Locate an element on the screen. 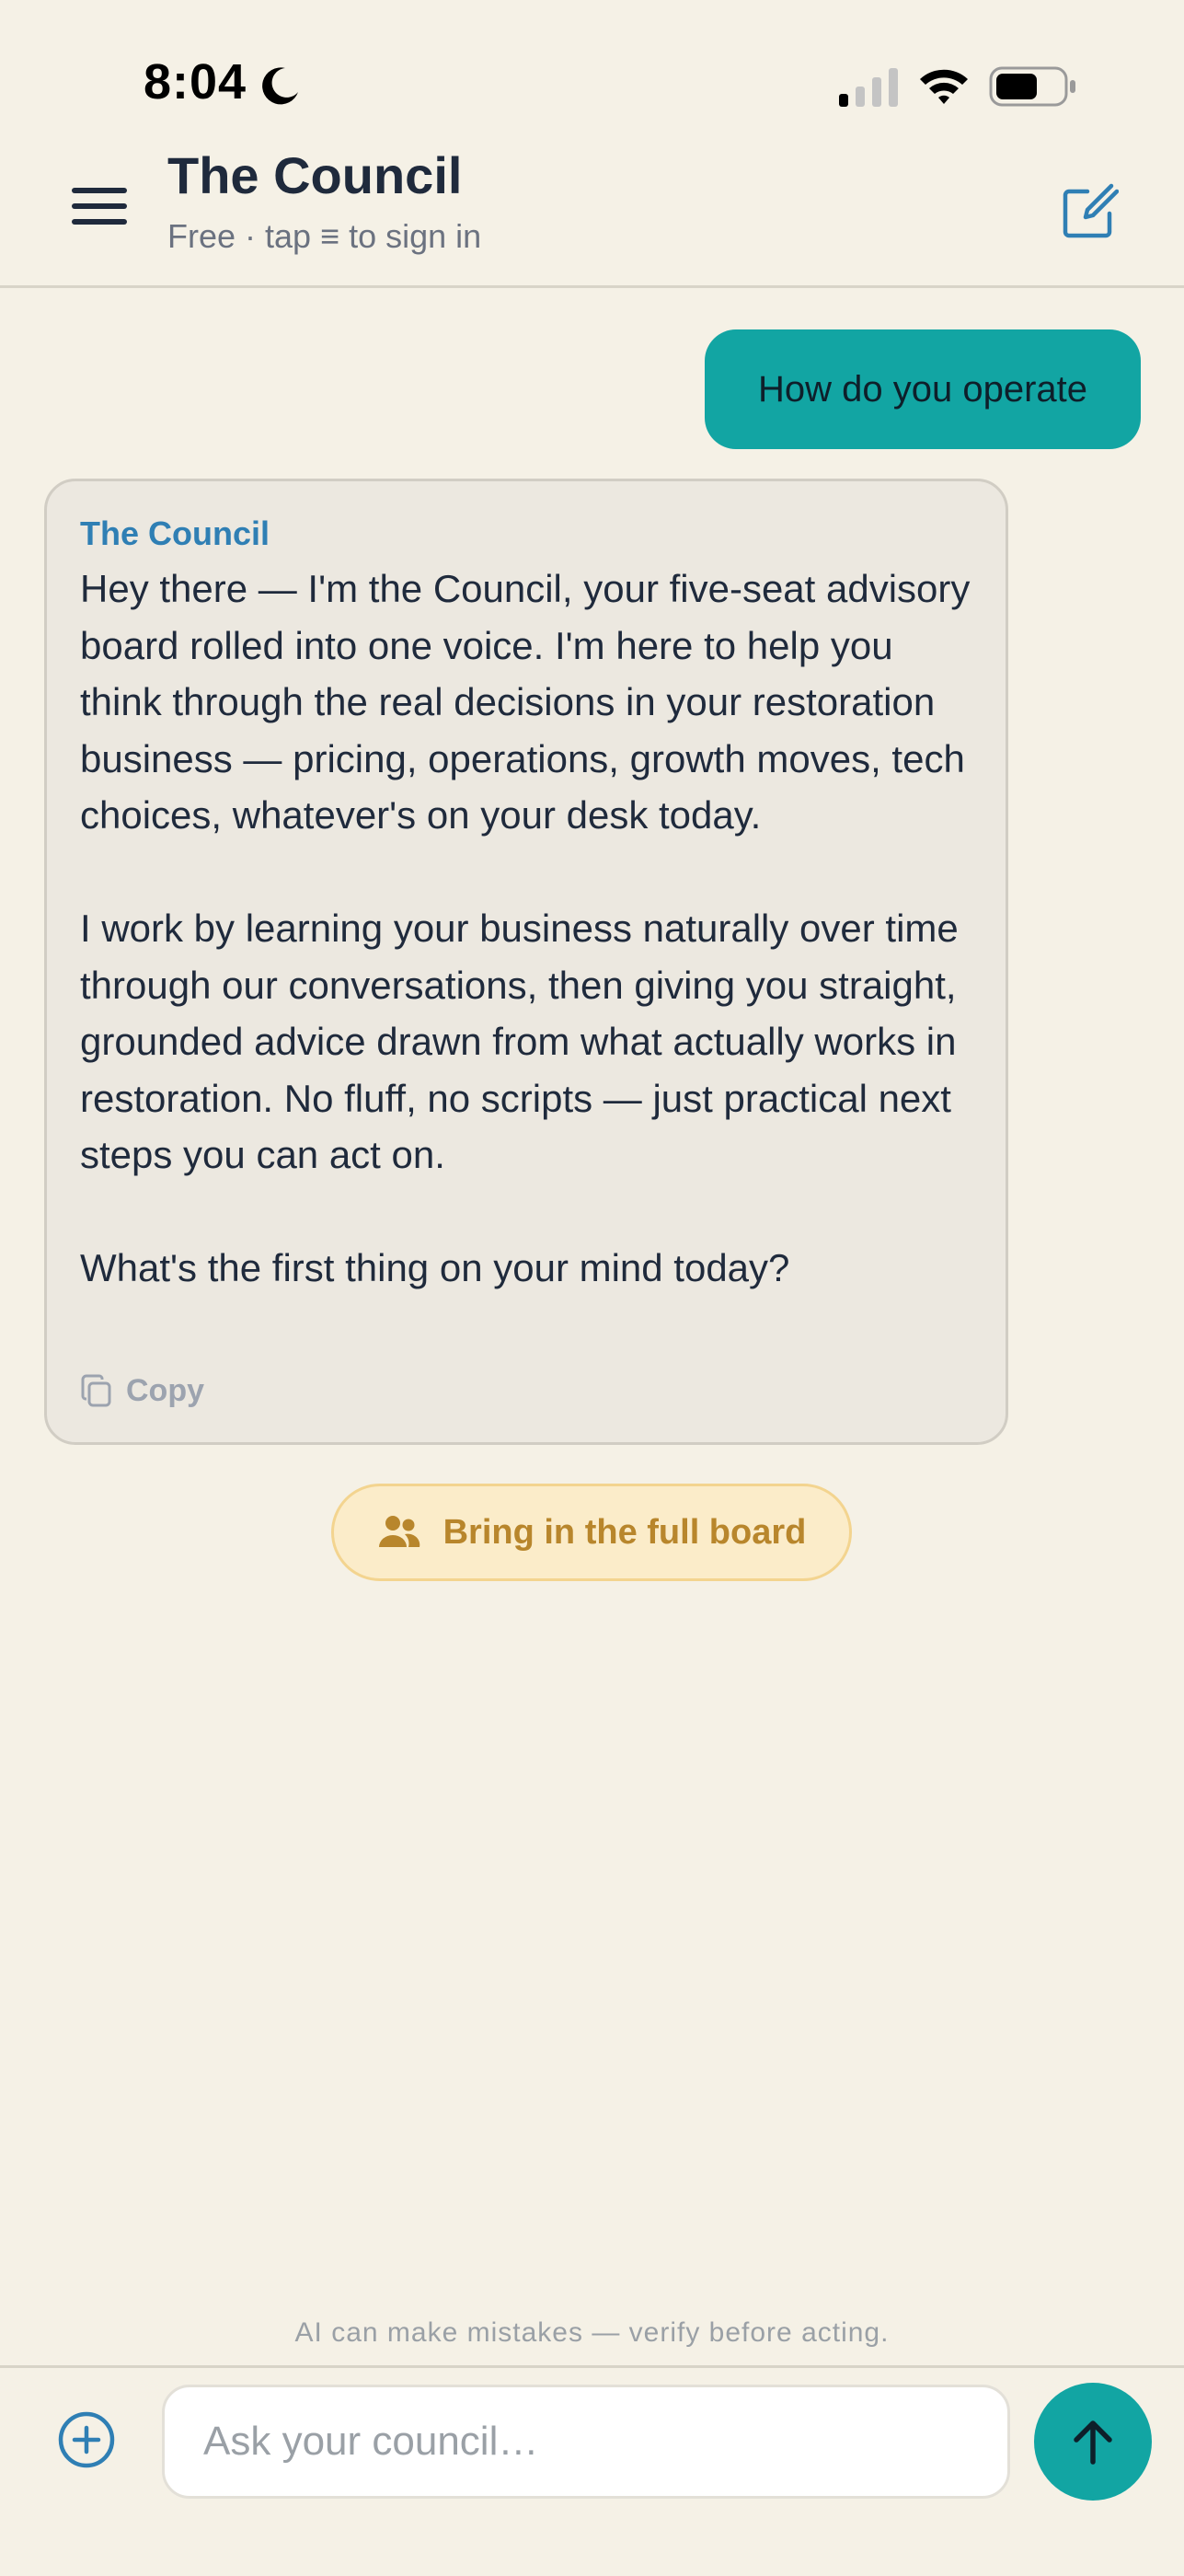  bring-full-board-button: Bring in the full board is located at coordinates (591, 1532).